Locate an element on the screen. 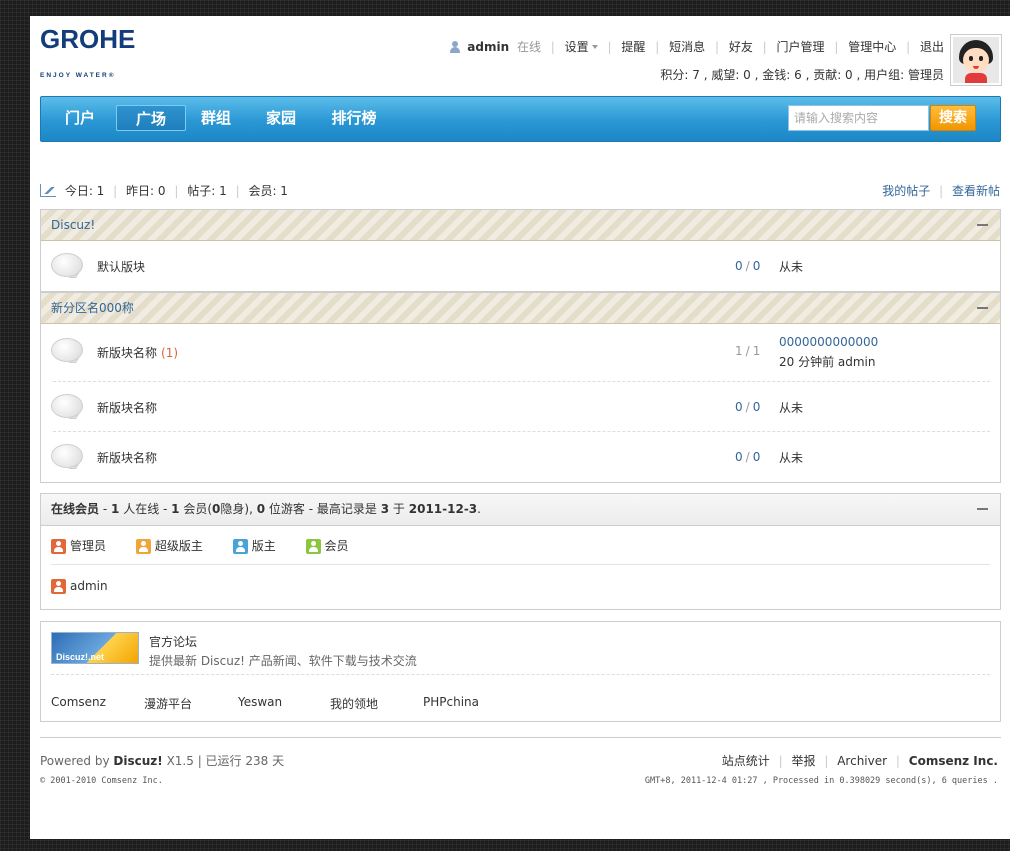 Image resolution: width=1010 pixels, height=851 pixels. portal-admin-link: 门户管理 is located at coordinates (801, 46).